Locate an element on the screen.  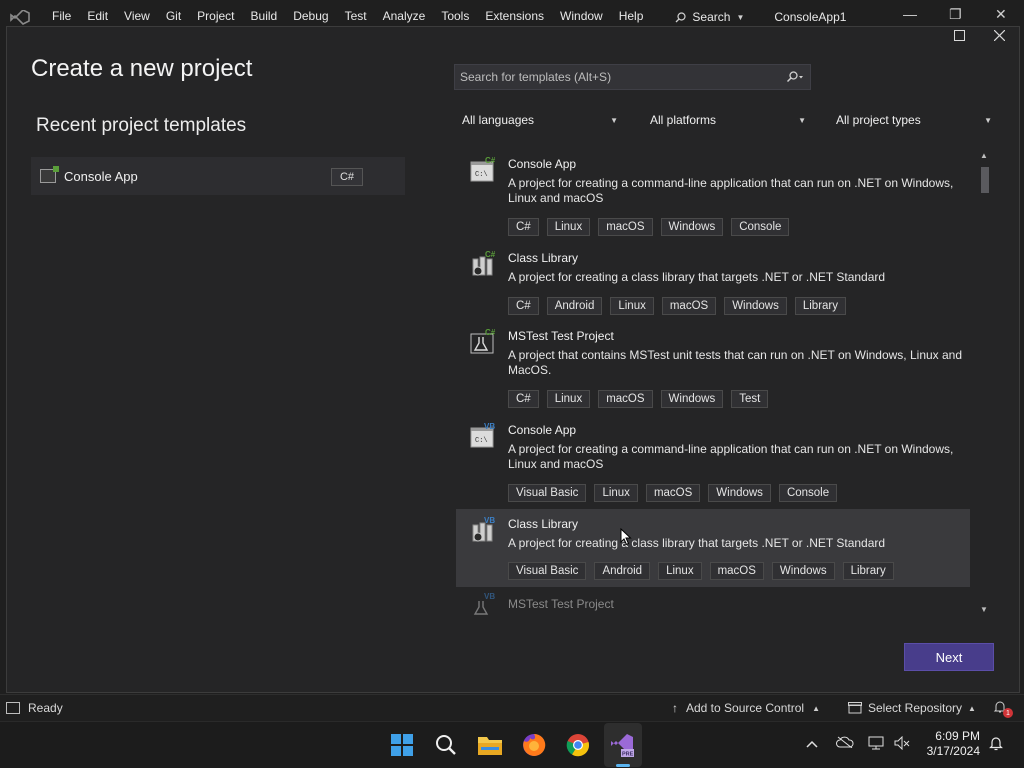
menu-test: Test is located at coordinates (356, 17).